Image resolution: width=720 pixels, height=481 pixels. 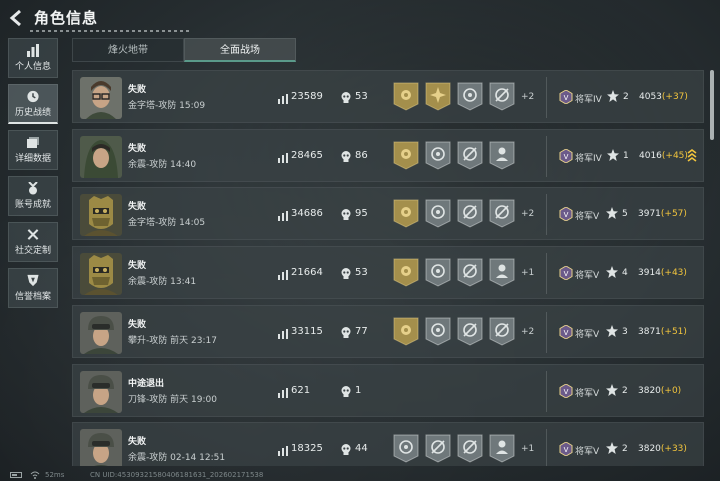 I want to click on match-row: 失败 余震-攻防 14:40 28465 86 V 将军IV 1 4016(+45), so click(x=388, y=155).